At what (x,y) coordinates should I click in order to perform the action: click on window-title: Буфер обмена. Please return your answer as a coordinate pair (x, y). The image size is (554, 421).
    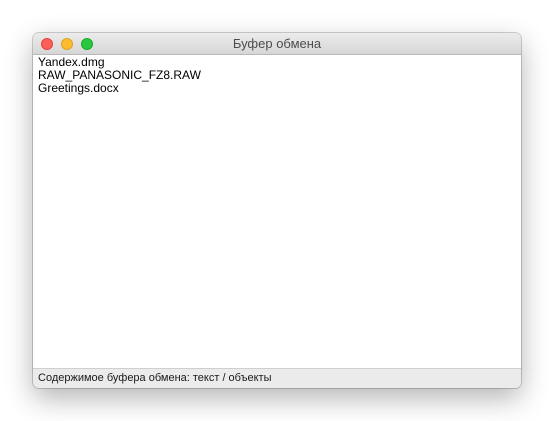
    Looking at the image, I should click on (277, 43).